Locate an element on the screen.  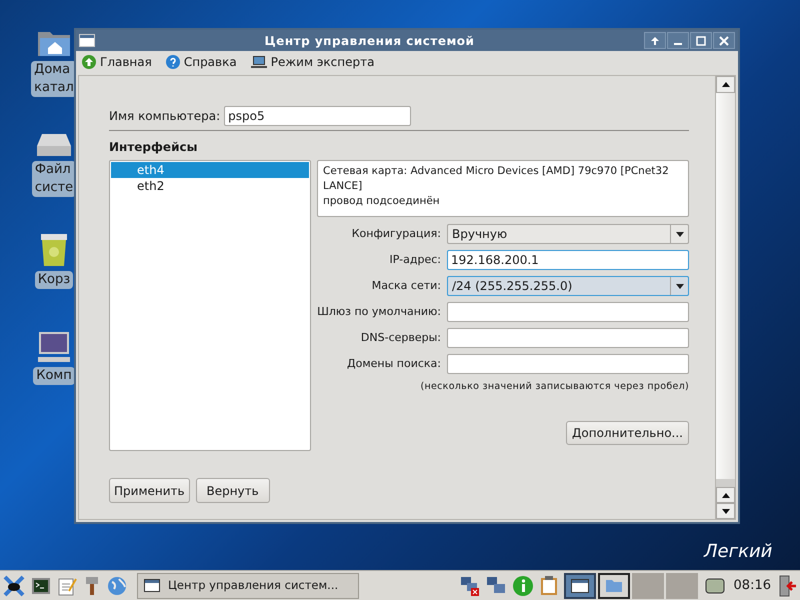
hint-text: (несколько значений записываются через пробел) is located at coordinates (554, 387).